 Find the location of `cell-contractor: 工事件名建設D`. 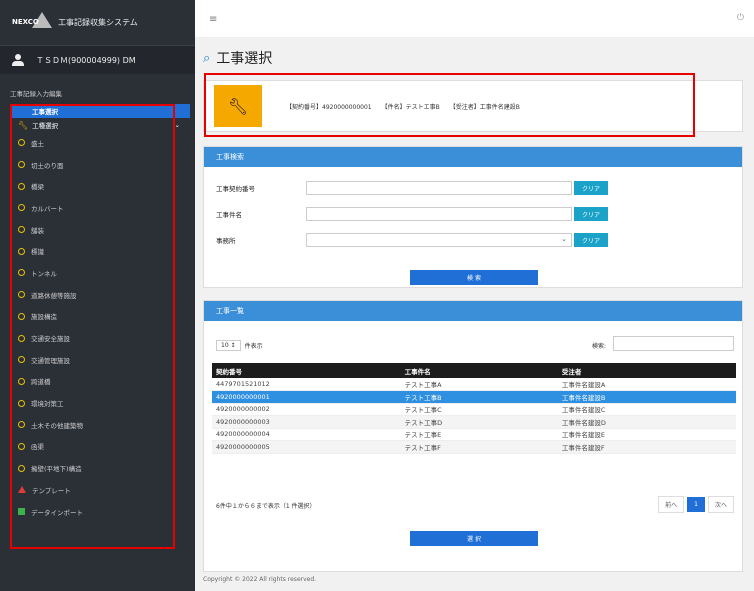

cell-contractor: 工事件名建設D is located at coordinates (646, 422).